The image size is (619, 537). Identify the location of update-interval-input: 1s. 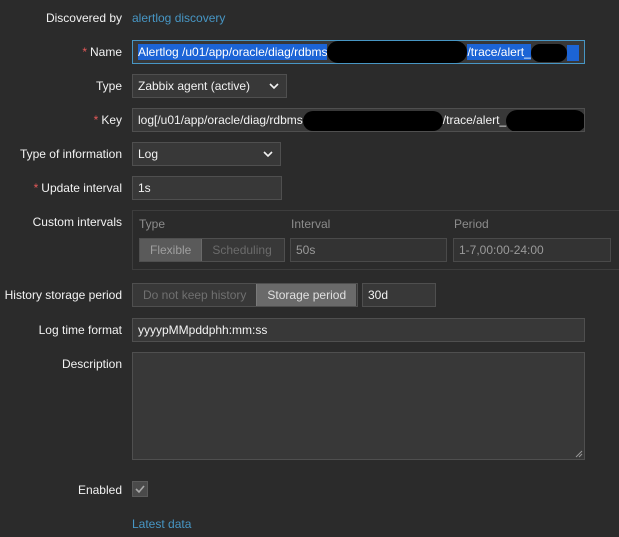
(207, 188).